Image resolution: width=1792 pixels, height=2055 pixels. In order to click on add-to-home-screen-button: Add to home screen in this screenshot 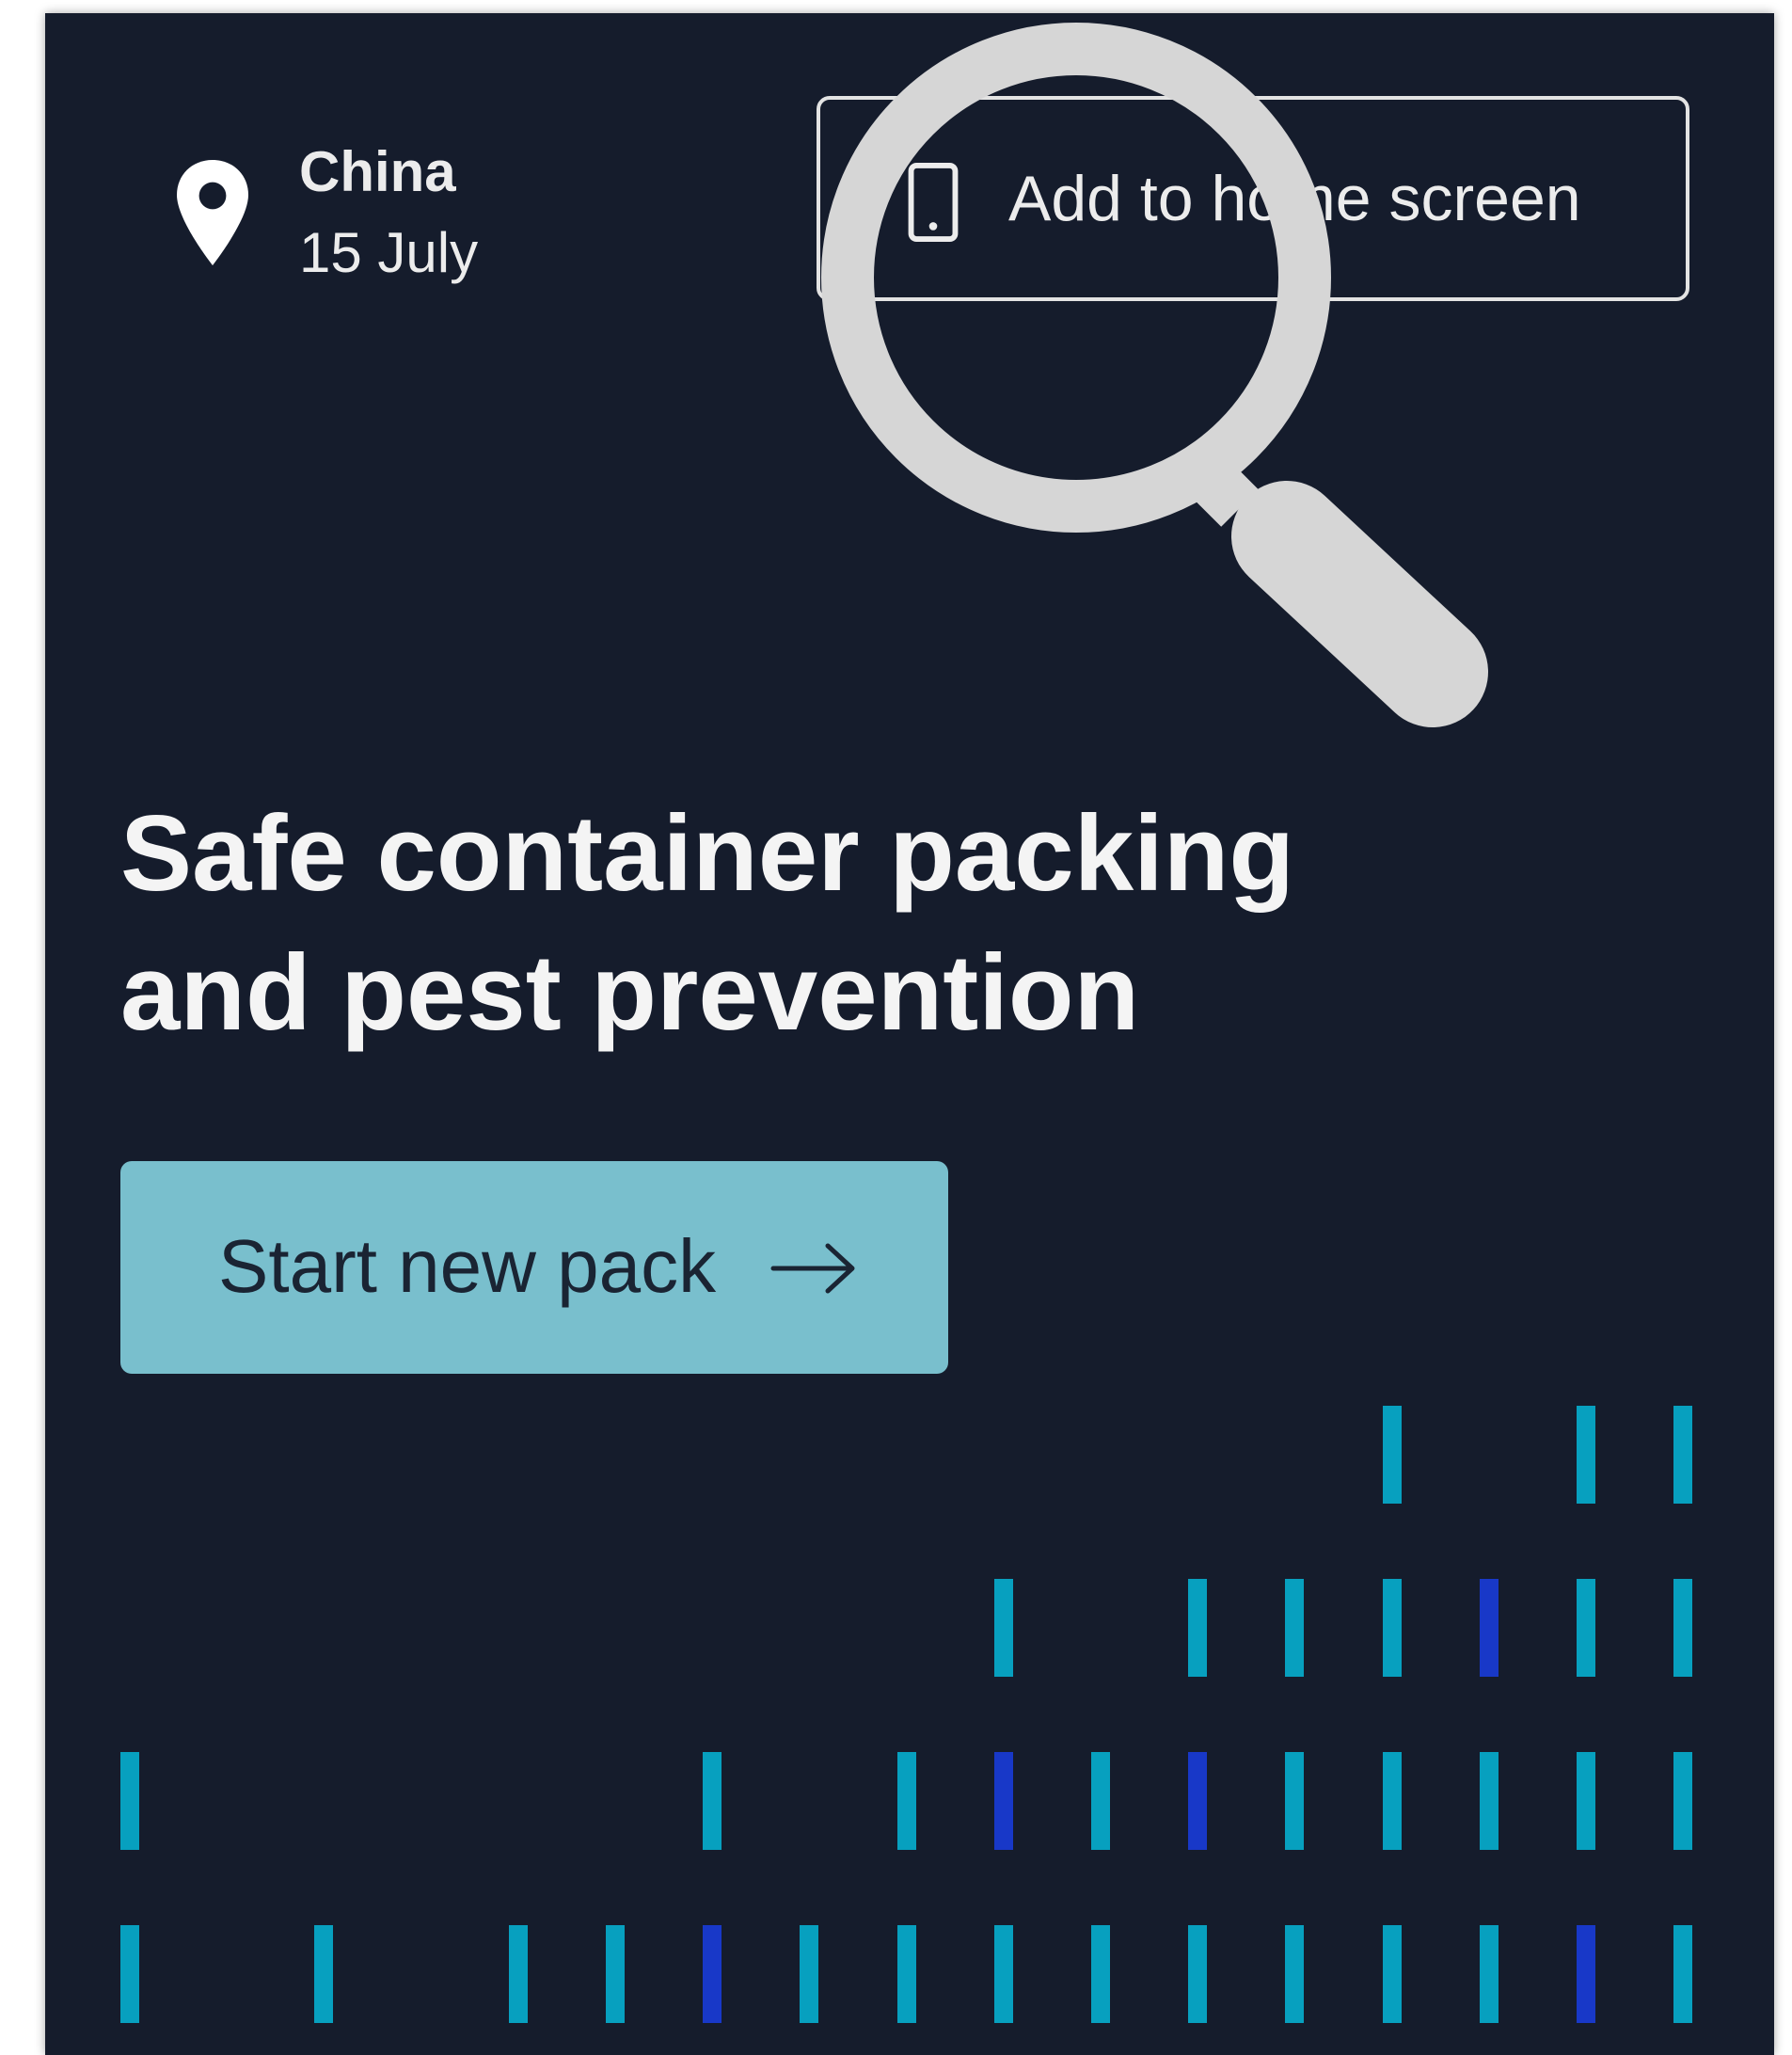, I will do `click(1253, 198)`.